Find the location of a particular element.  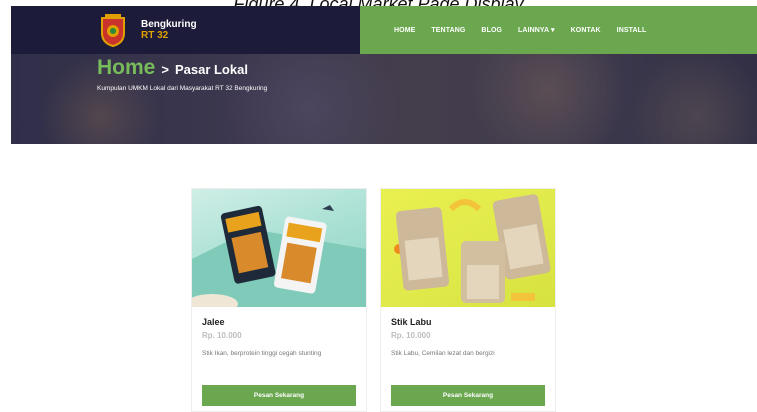

emblem-logo-icon is located at coordinates (113, 30).